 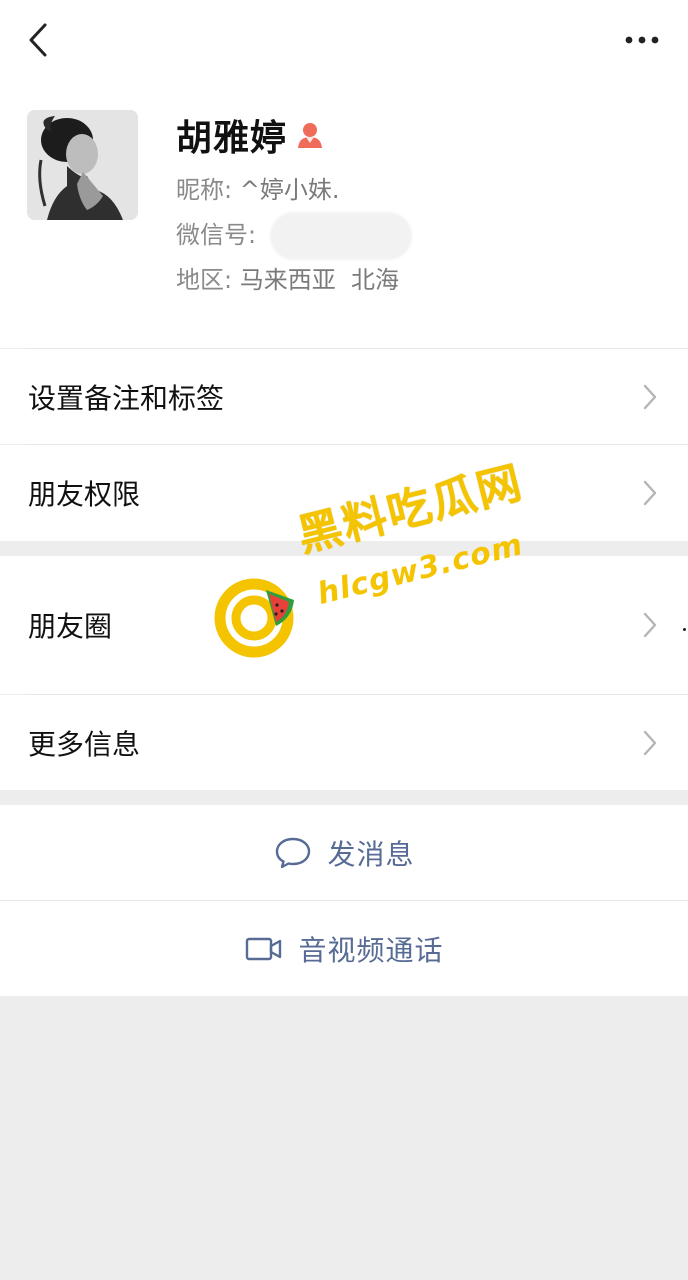 What do you see at coordinates (344, 625) in the screenshot?
I see `moments-cell: 朋友圈` at bounding box center [344, 625].